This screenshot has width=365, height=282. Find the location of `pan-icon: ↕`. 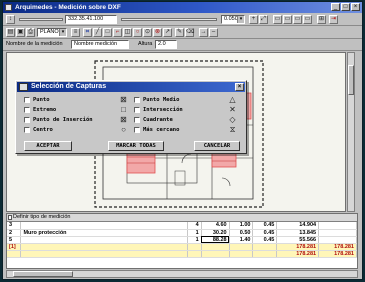

pan-icon: ↕ is located at coordinates (10, 19).